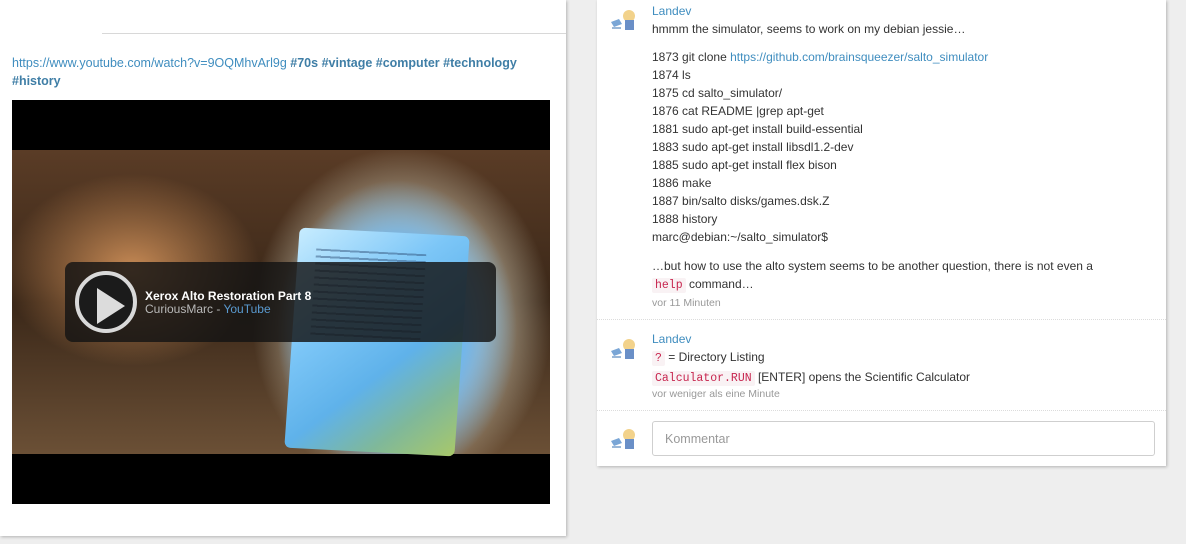 The width and height of the screenshot is (1186, 544). What do you see at coordinates (665, 57) in the screenshot?
I see `line-number: 1873` at bounding box center [665, 57].